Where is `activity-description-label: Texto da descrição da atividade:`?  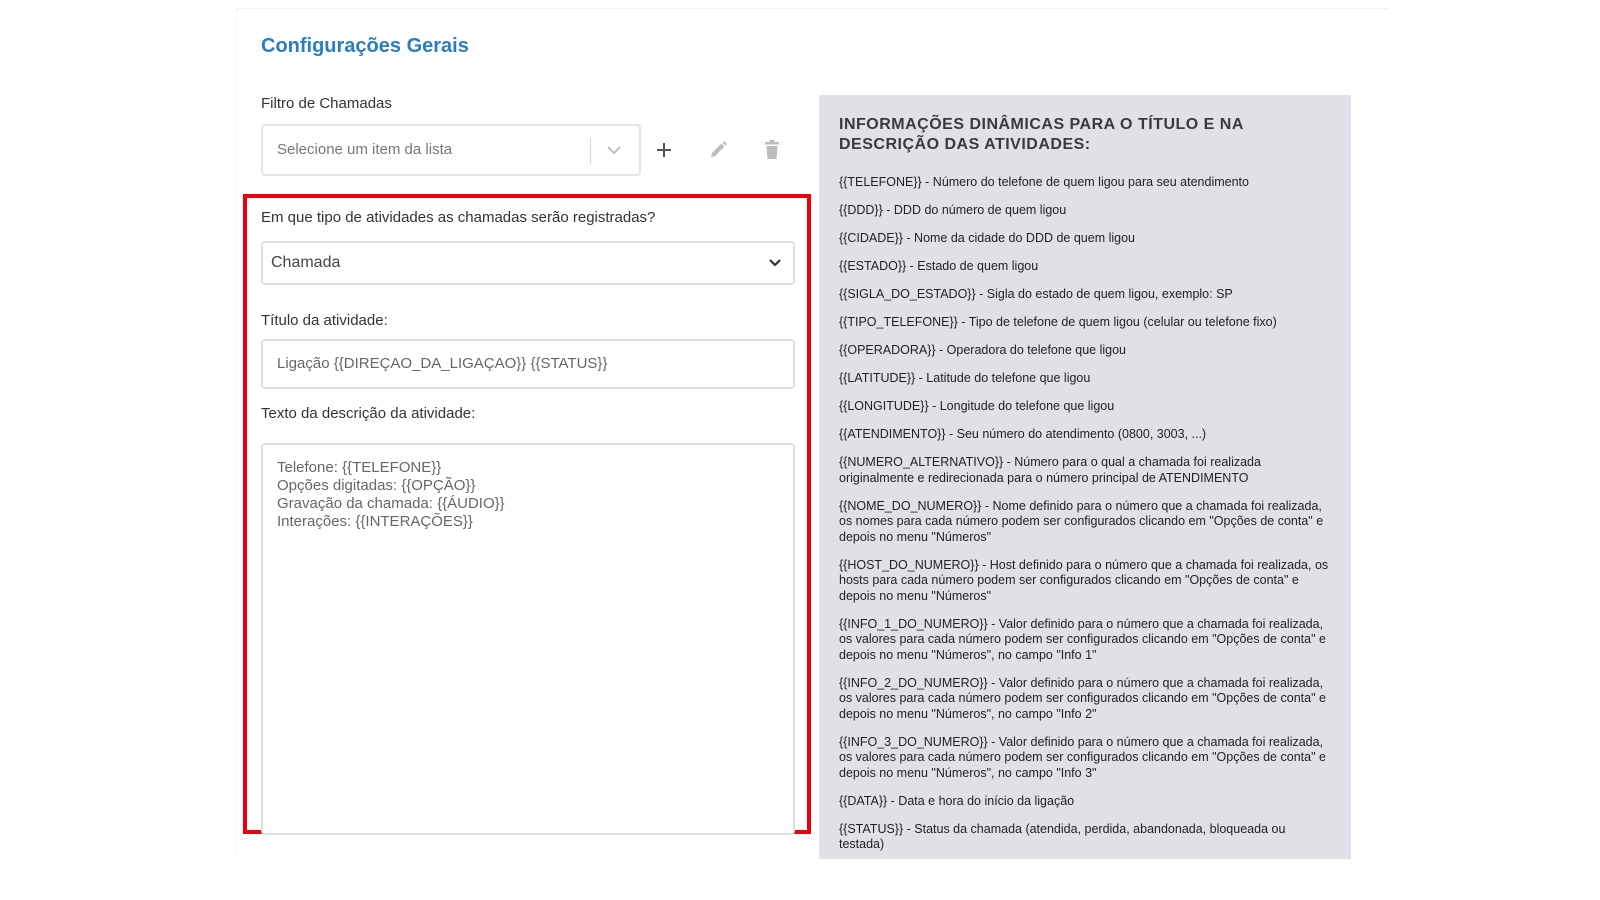
activity-description-label: Texto da descrição da atividade: is located at coordinates (368, 413).